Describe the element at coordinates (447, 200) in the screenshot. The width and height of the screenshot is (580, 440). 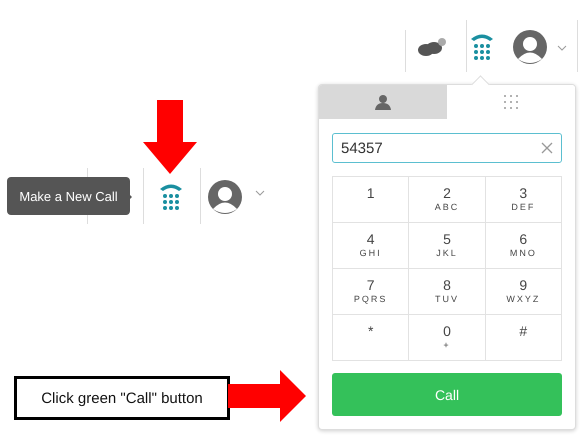
I see `dial-key: 2 ABC` at that location.